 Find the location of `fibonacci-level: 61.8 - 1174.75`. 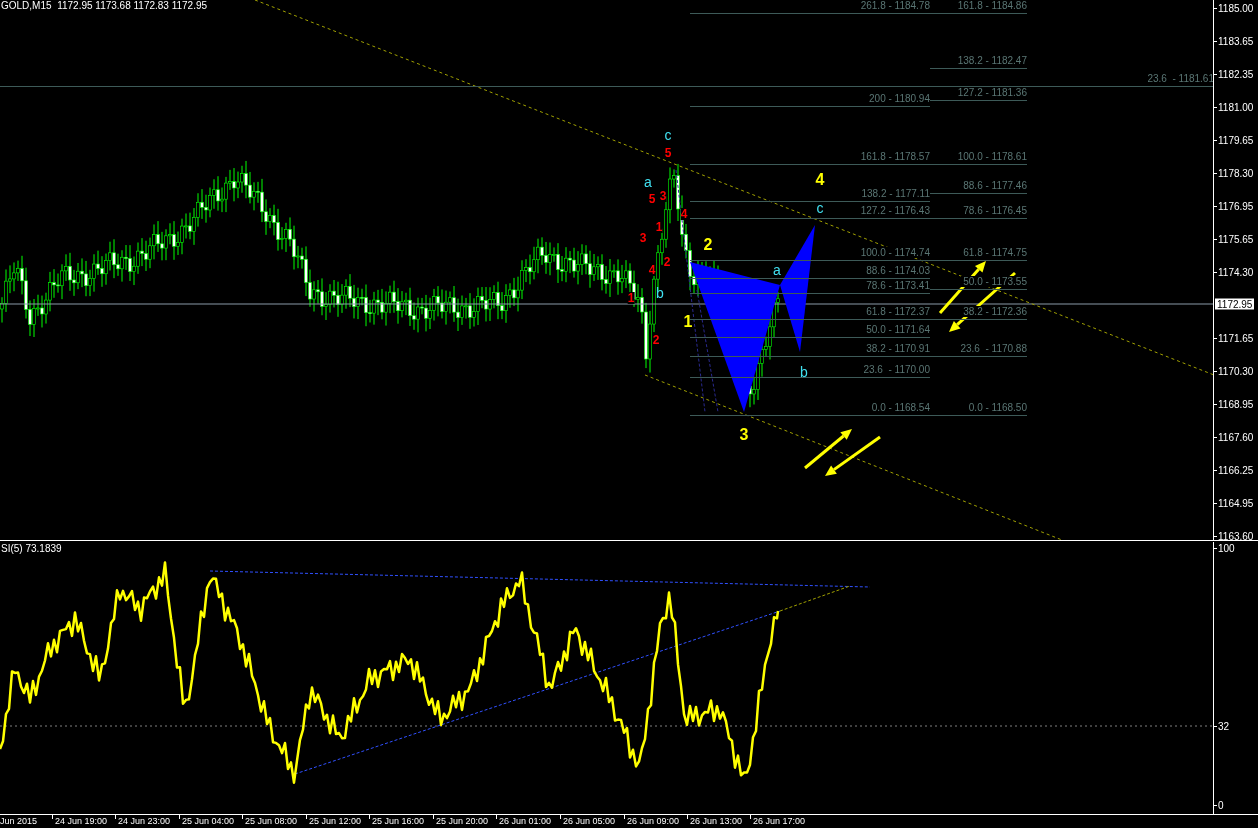

fibonacci-level: 61.8 - 1174.75 is located at coordinates (978, 254).